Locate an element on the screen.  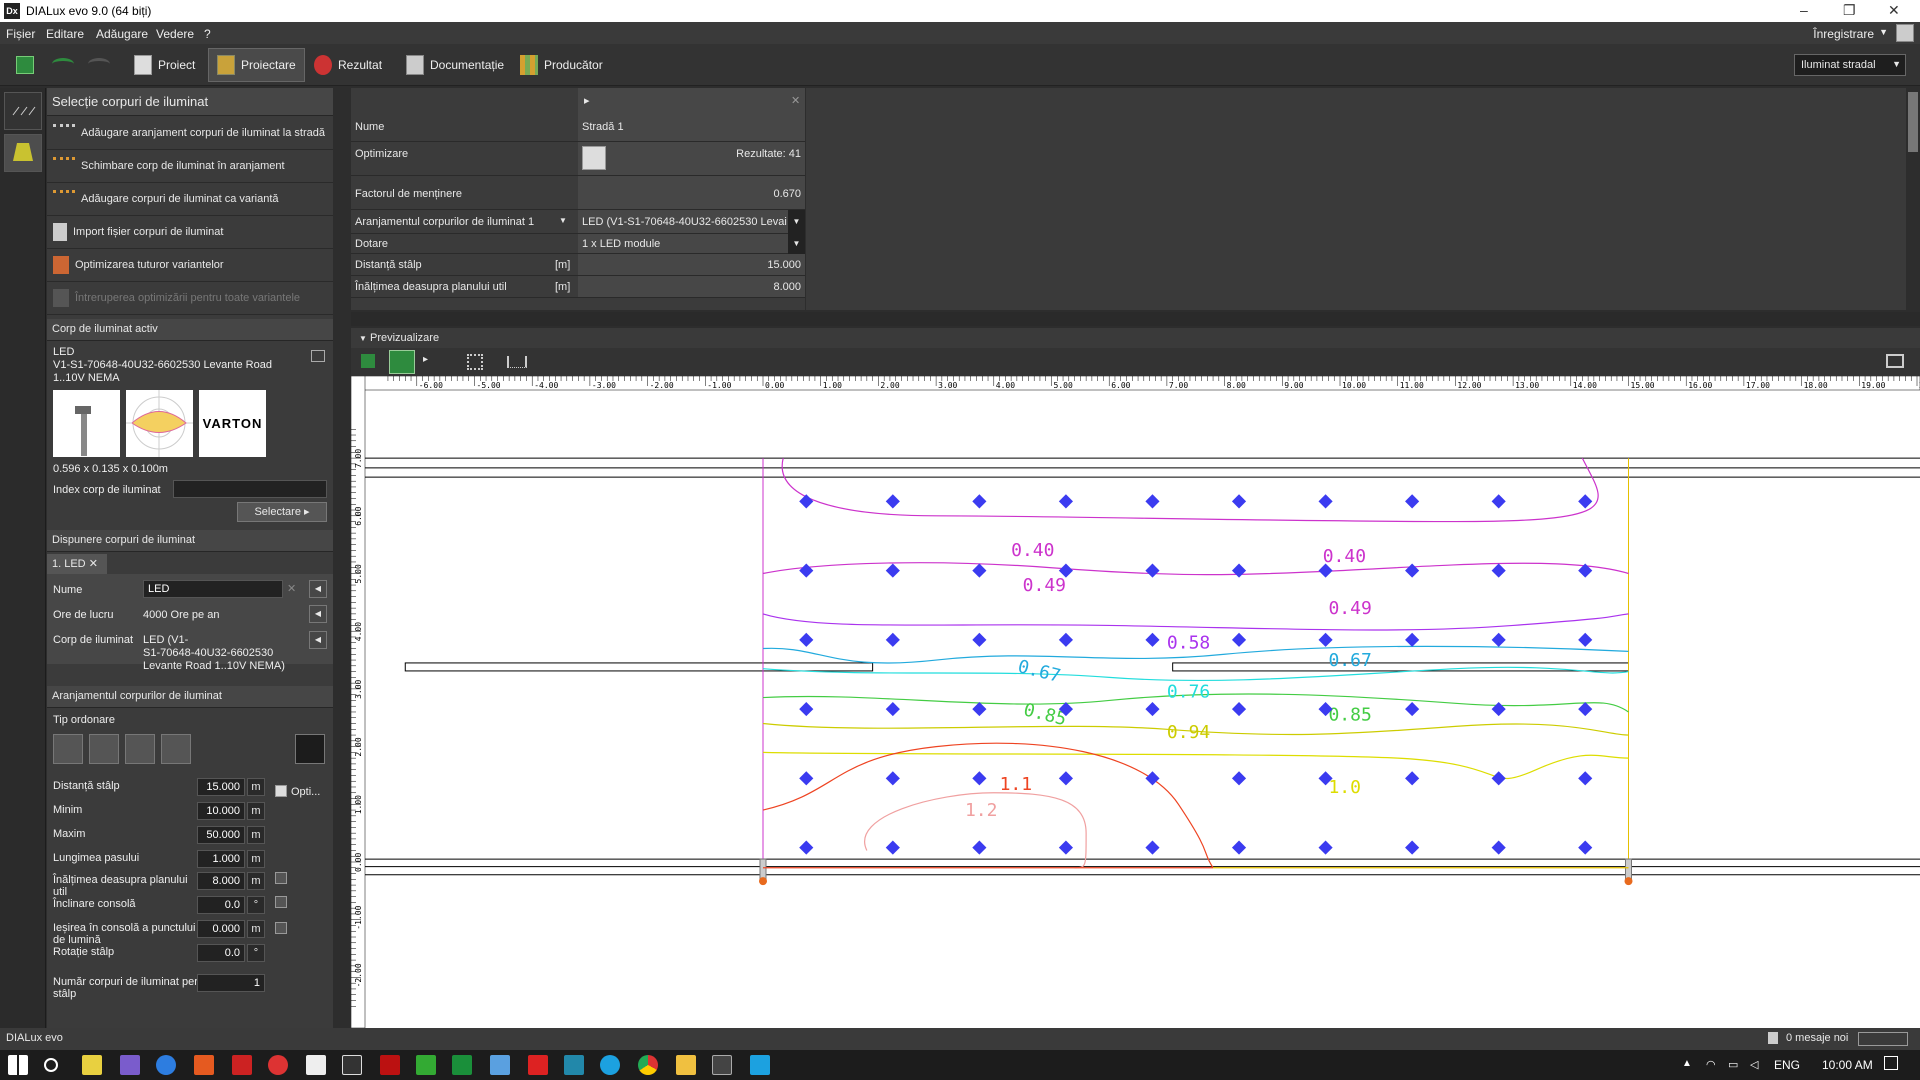
save-icon is located at coordinates (25, 65).